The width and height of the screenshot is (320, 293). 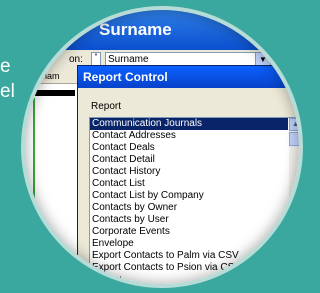 I want to click on toolbar-label: on:, so click(x=76, y=59).